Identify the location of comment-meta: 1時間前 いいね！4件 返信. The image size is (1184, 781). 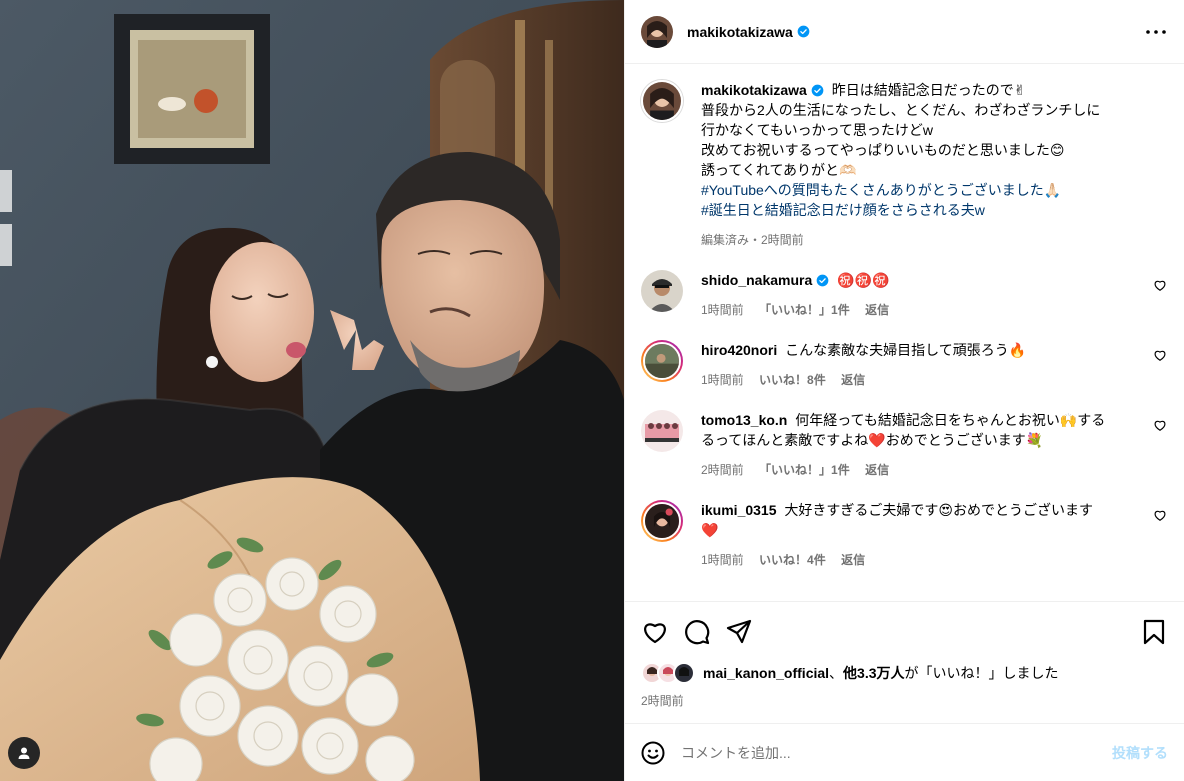
(921, 560).